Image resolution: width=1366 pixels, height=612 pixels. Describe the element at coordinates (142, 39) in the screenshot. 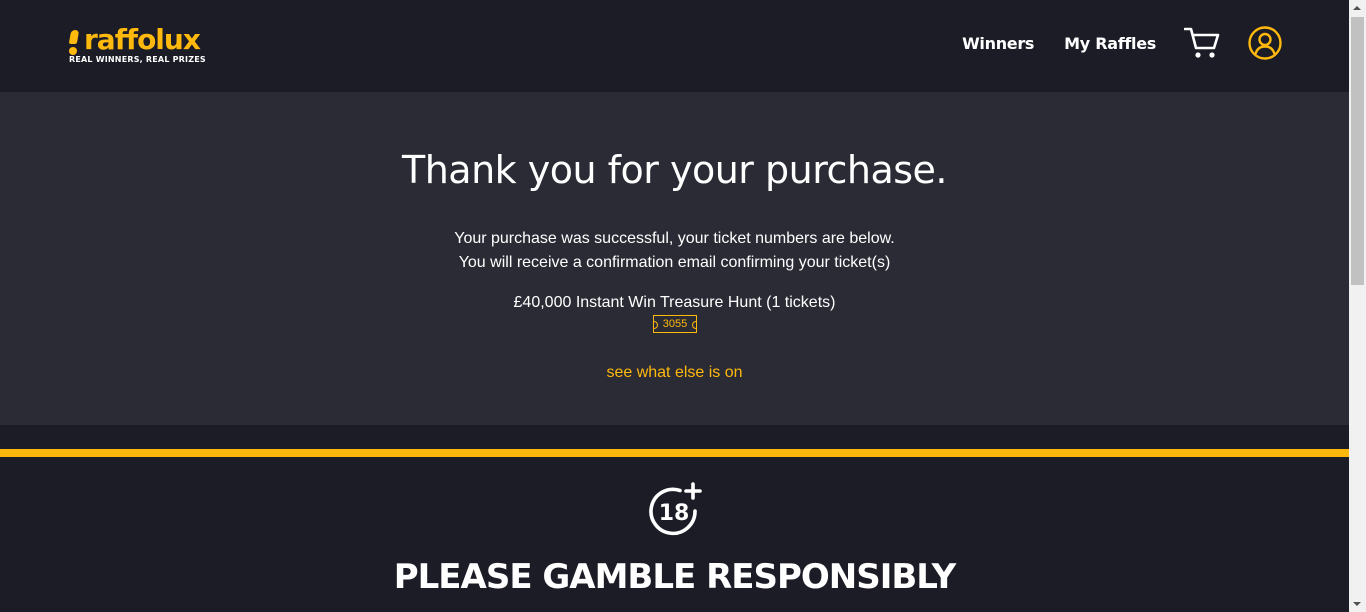

I see `logo-name: raffolux` at that location.